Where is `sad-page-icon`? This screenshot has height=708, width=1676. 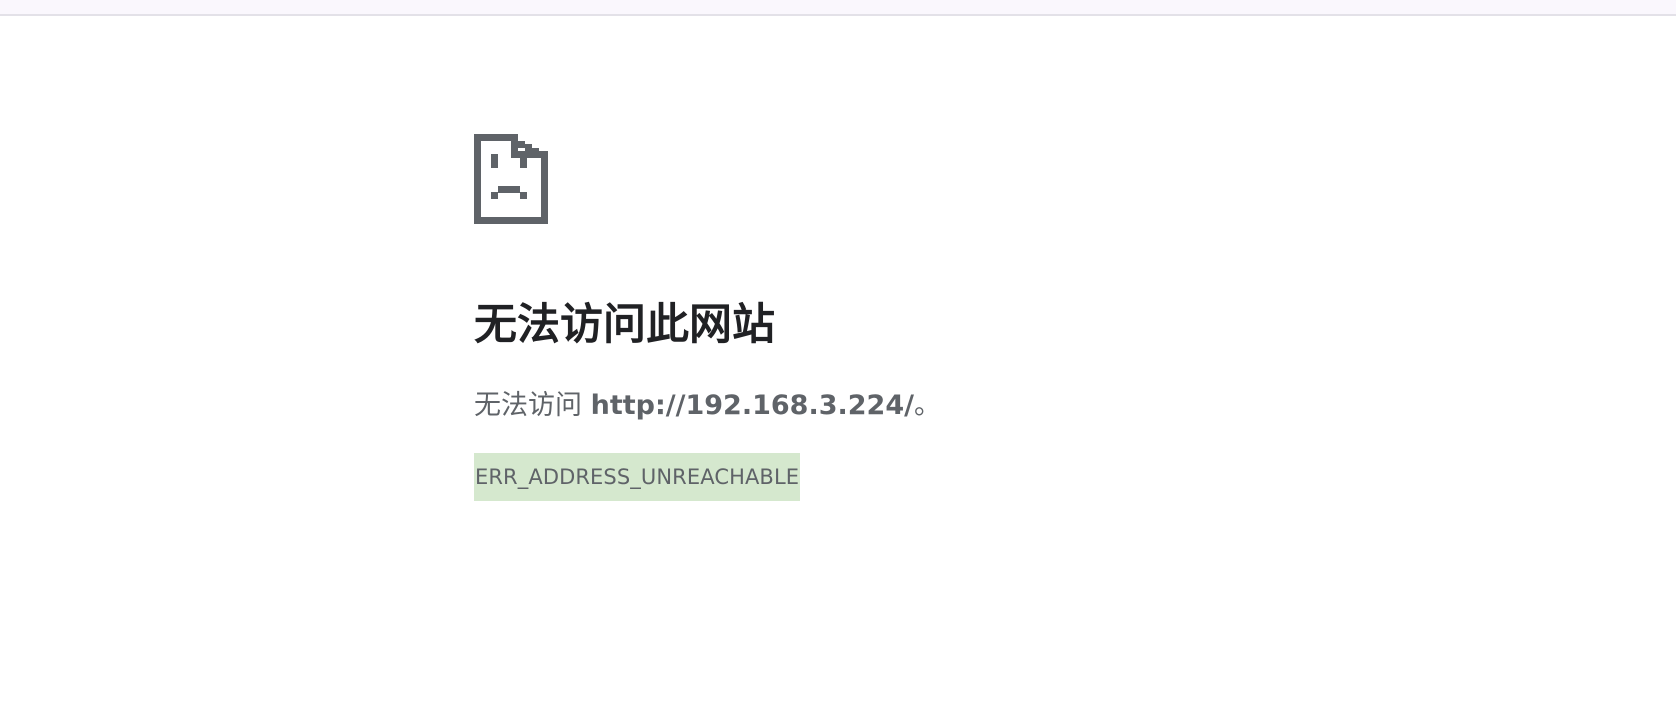 sad-page-icon is located at coordinates (511, 179).